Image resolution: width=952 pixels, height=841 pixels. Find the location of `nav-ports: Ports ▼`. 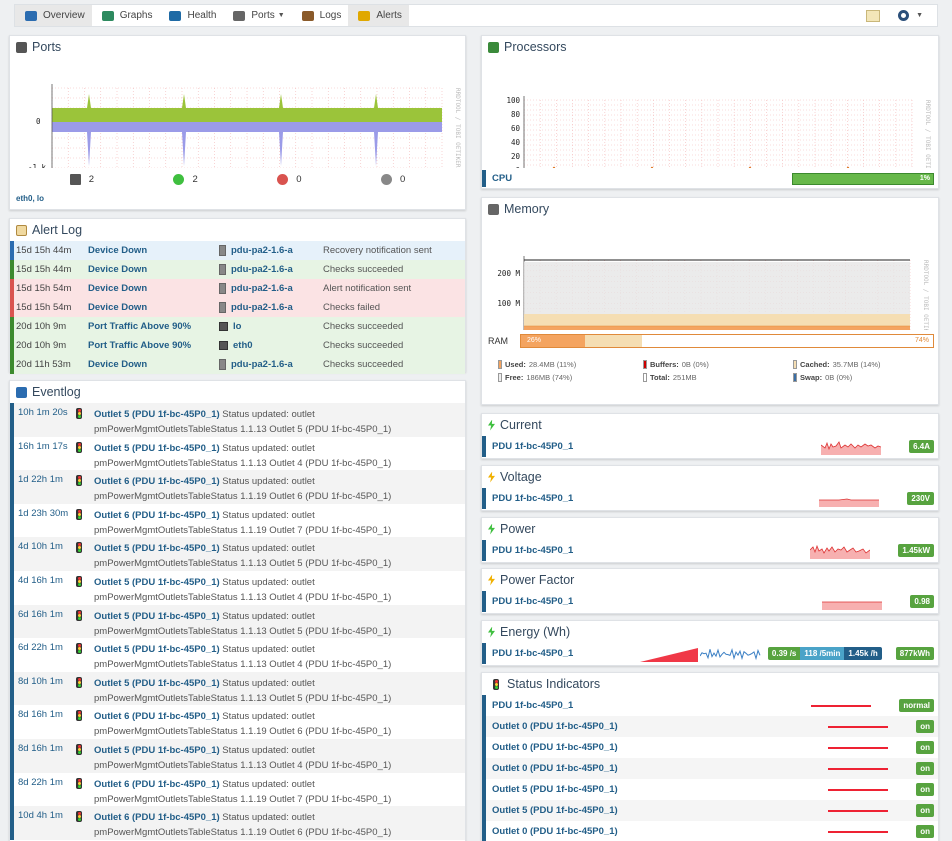

nav-ports: Ports ▼ is located at coordinates (257, 15).